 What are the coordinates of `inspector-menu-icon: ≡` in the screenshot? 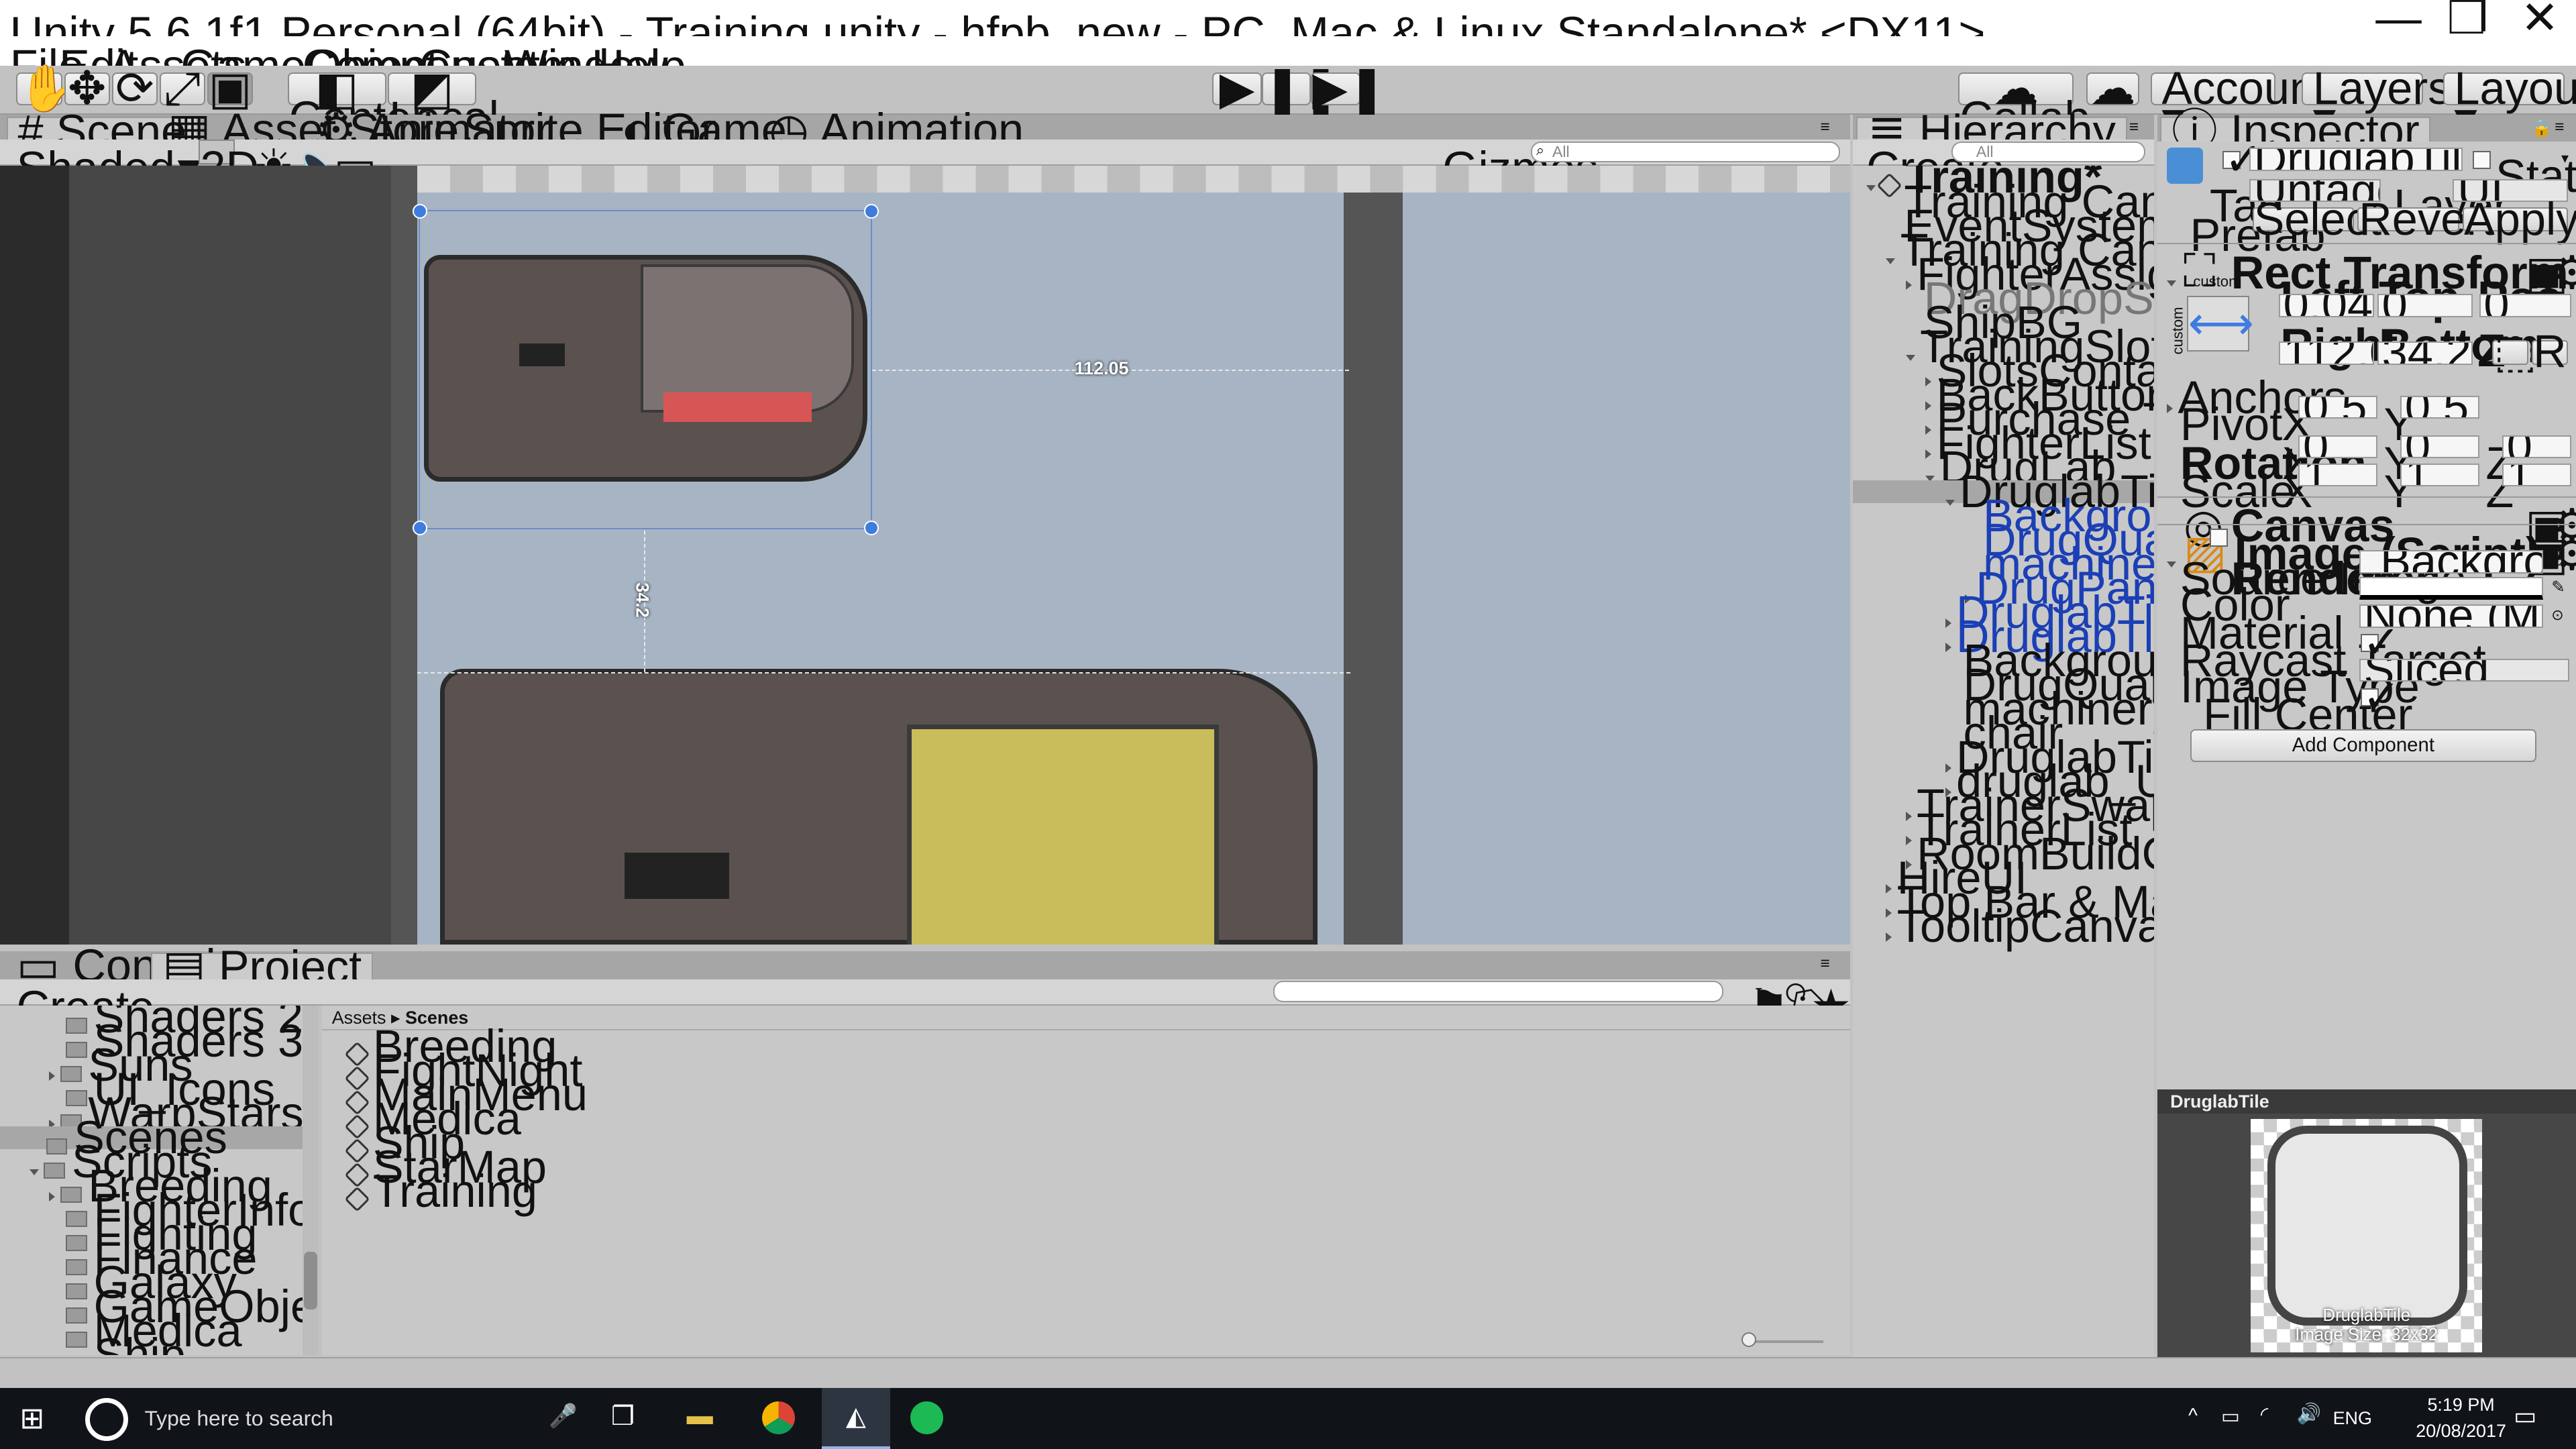 It's located at (2559, 127).